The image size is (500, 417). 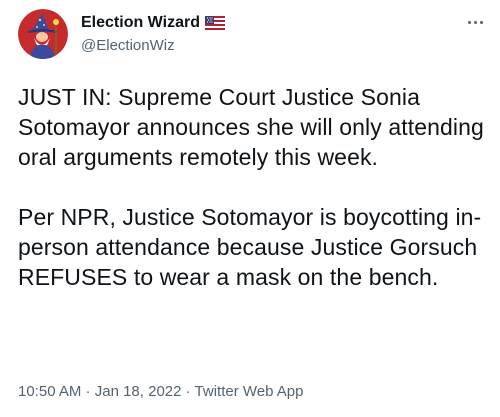 I want to click on tweet-source: Twitter Web App, so click(x=249, y=391).